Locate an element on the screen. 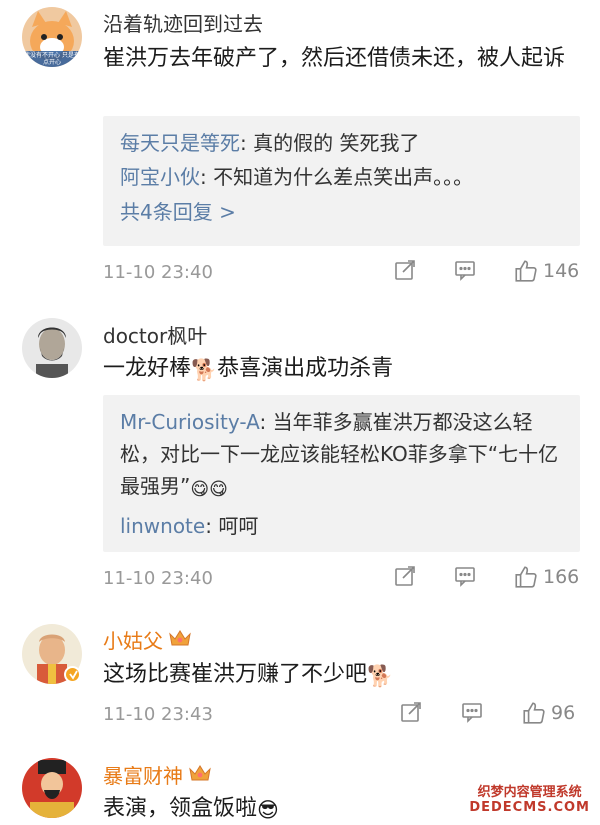 This screenshot has height=825, width=600. like-button: 146 is located at coordinates (546, 271).